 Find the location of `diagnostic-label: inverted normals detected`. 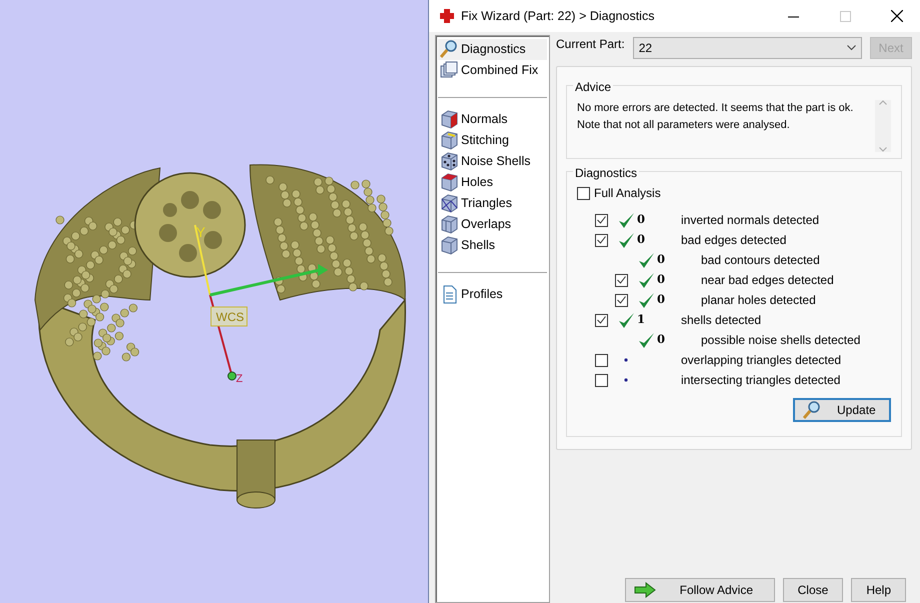

diagnostic-label: inverted normals detected is located at coordinates (750, 220).